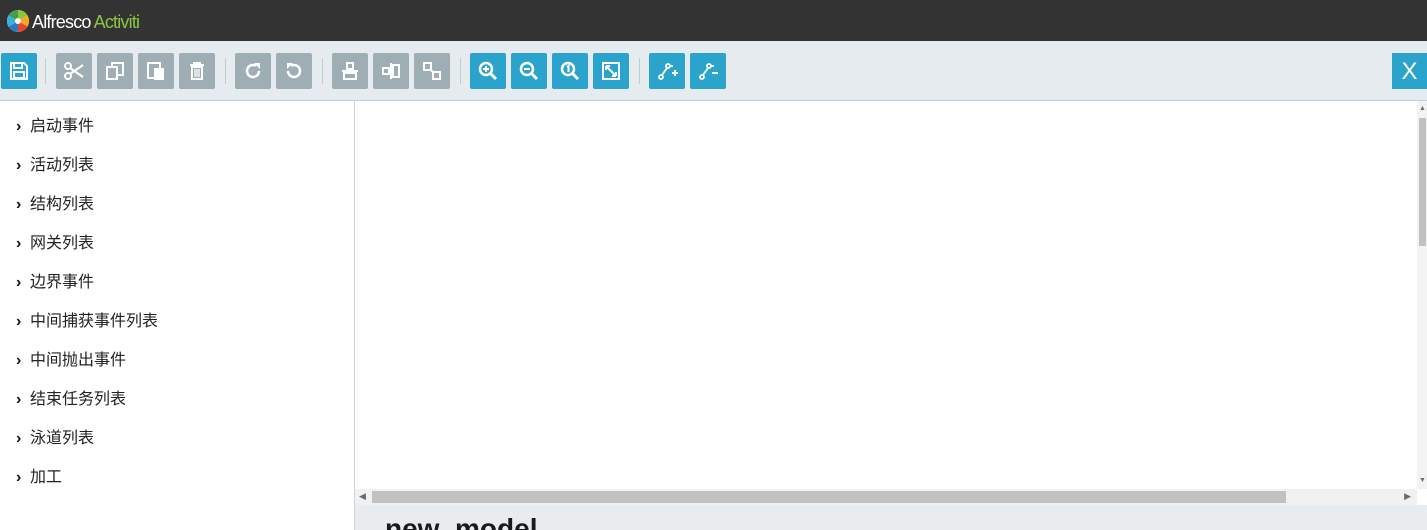  What do you see at coordinates (1422, 182) in the screenshot?
I see `vertical-scroll-thumb` at bounding box center [1422, 182].